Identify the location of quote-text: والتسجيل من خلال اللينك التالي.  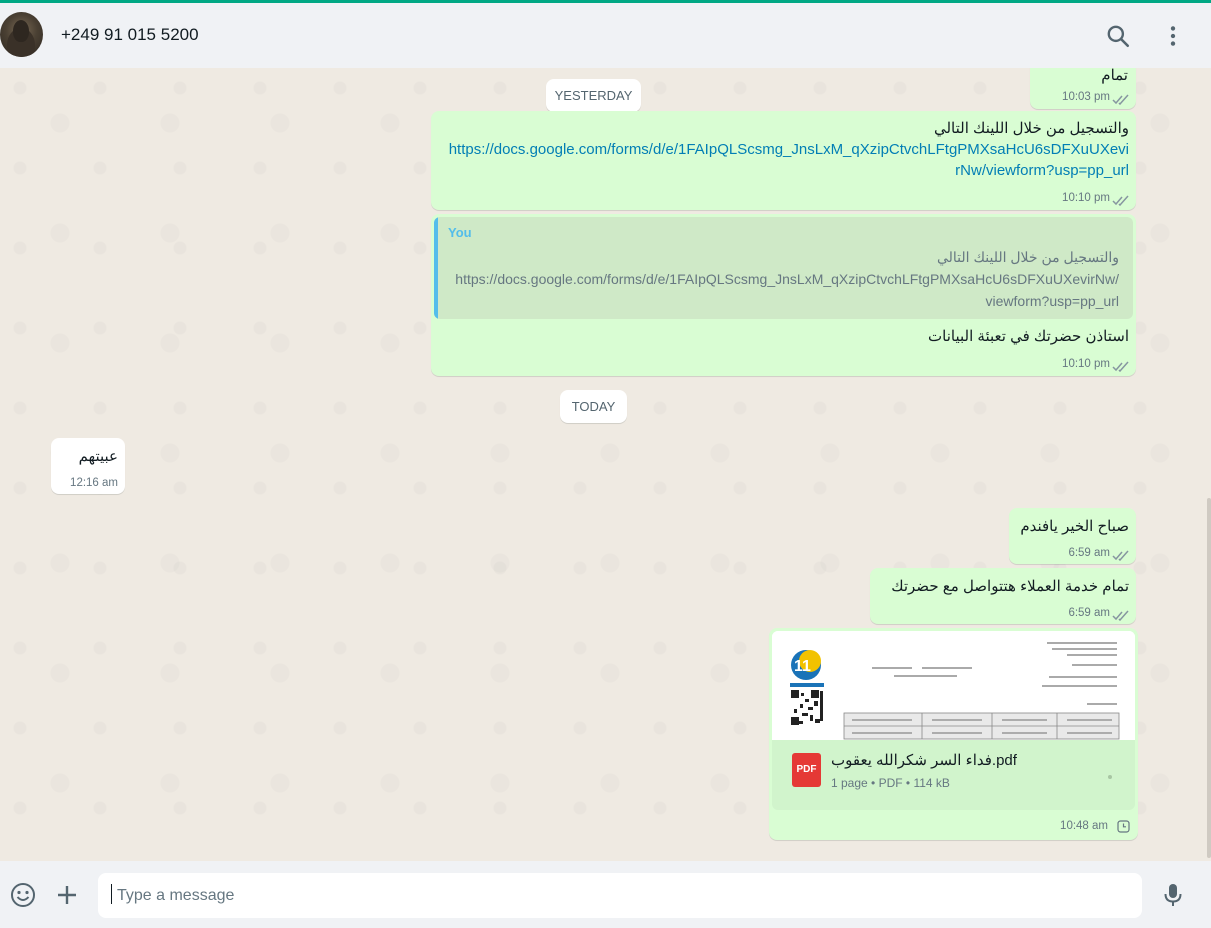
(1027, 257).